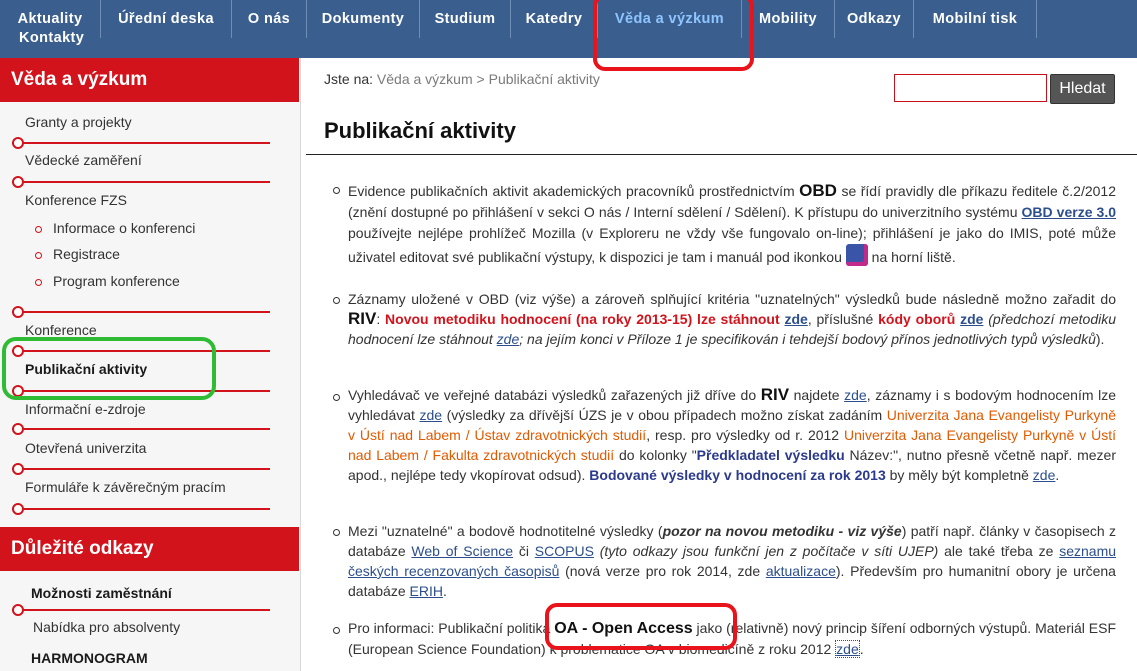 The width and height of the screenshot is (1137, 671). I want to click on nav-odkazy: Odkazy, so click(874, 19).